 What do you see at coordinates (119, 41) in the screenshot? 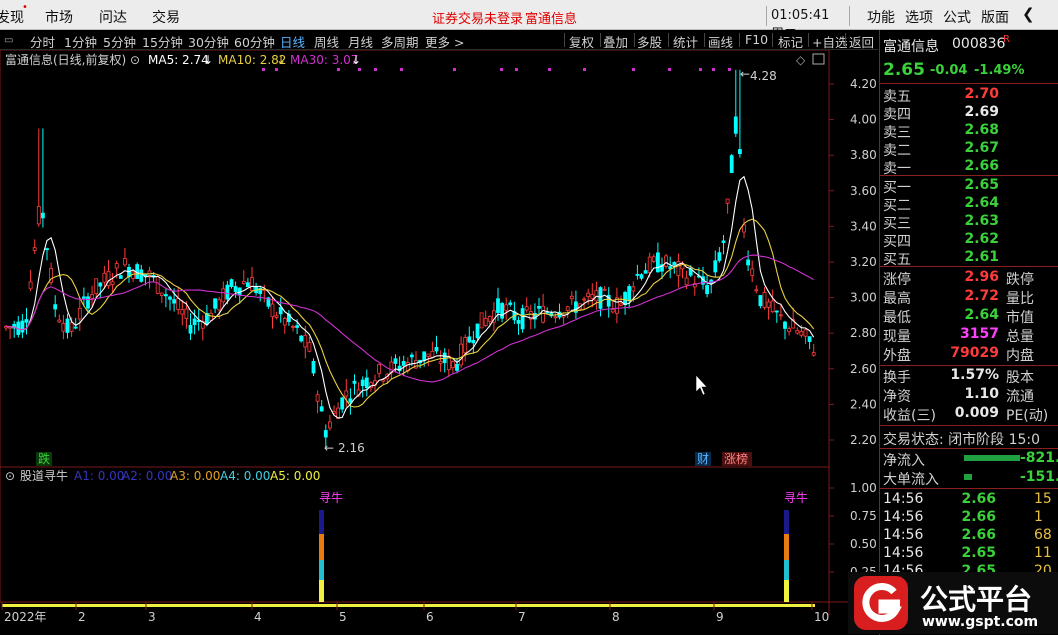
I see `tab-5min: 5分钟` at bounding box center [119, 41].